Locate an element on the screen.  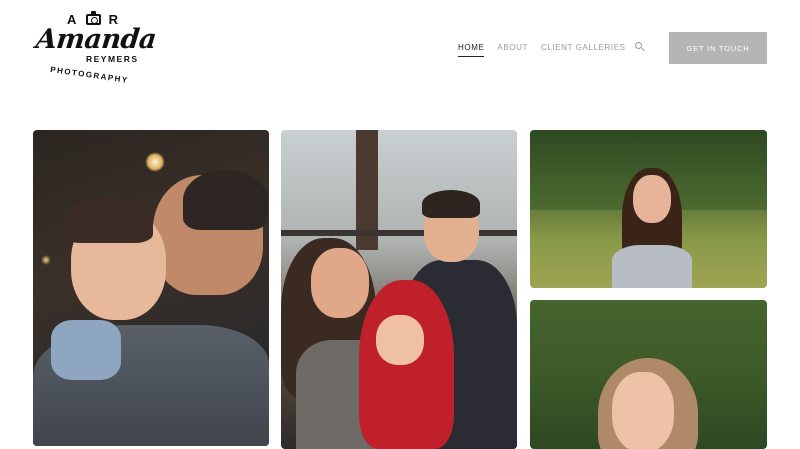
gallery-photo-woman-portrait is located at coordinates (648, 374).